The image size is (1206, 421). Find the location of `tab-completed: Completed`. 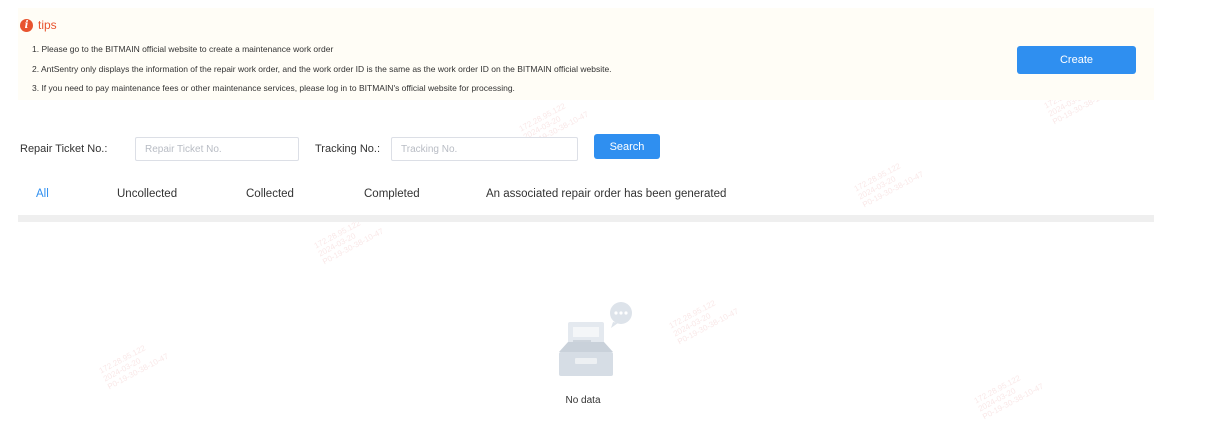

tab-completed: Completed is located at coordinates (392, 194).